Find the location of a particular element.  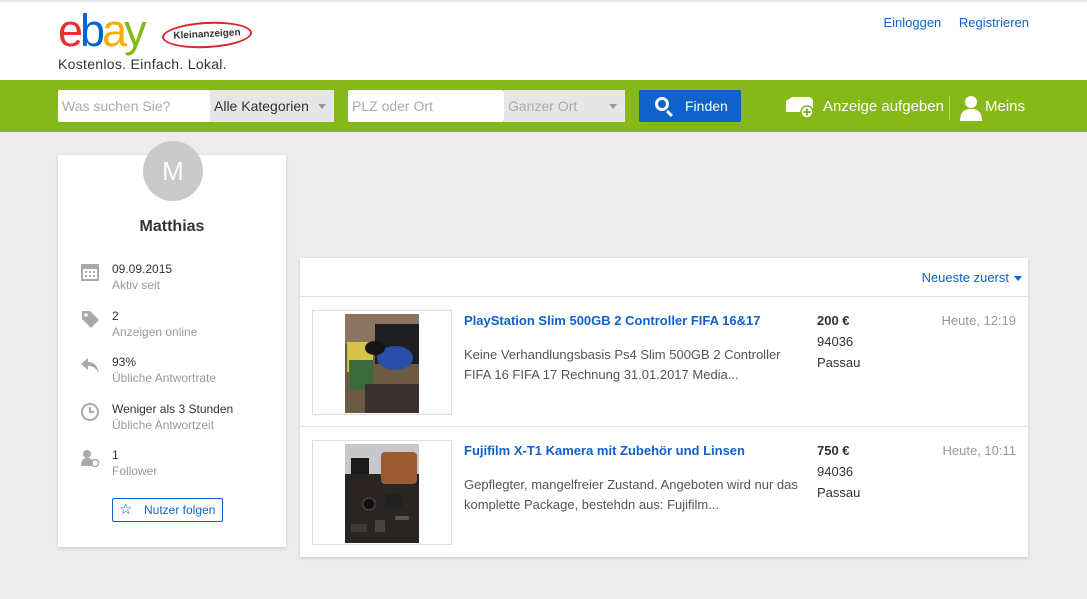

category-select-value: Alle Kategorien is located at coordinates (261, 106).